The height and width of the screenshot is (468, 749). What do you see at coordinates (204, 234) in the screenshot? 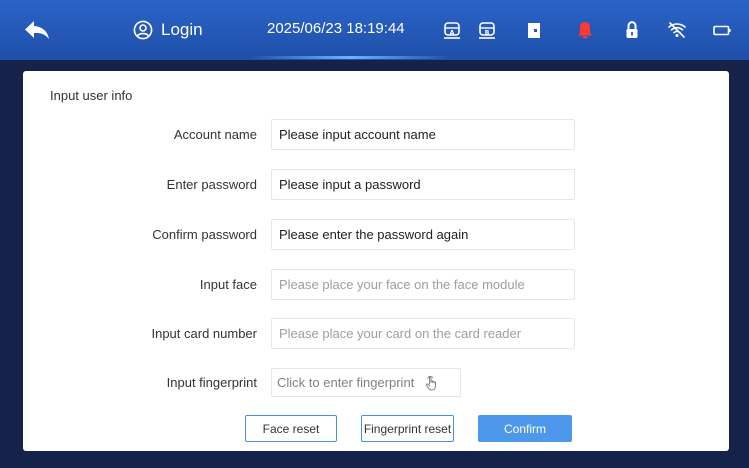
I see `confirm-password-label: Confirm password` at bounding box center [204, 234].